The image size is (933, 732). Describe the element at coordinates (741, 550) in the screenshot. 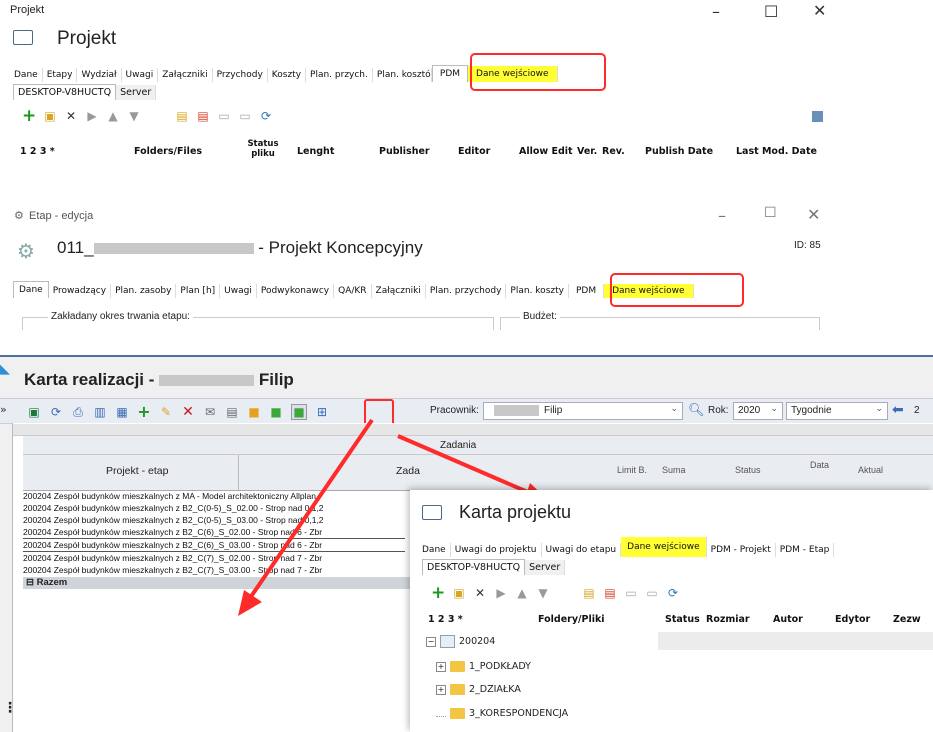

I see `tab-pdm-projekt: PDM - Projekt` at that location.